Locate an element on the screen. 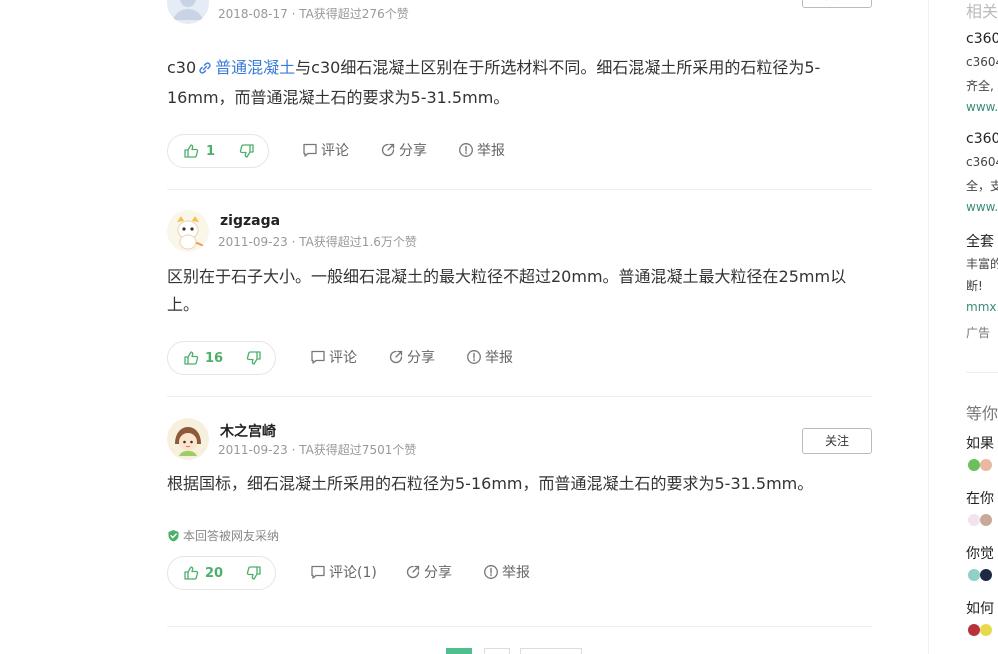  content-text: c30 is located at coordinates (182, 67).